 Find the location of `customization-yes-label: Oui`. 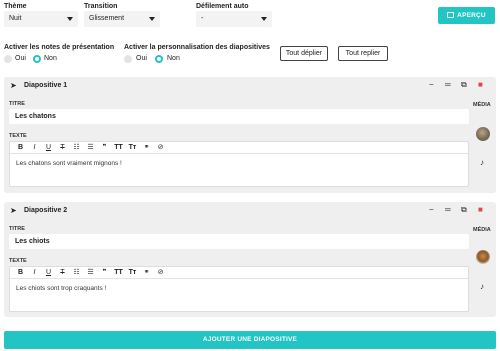

customization-yes-label: Oui is located at coordinates (141, 58).